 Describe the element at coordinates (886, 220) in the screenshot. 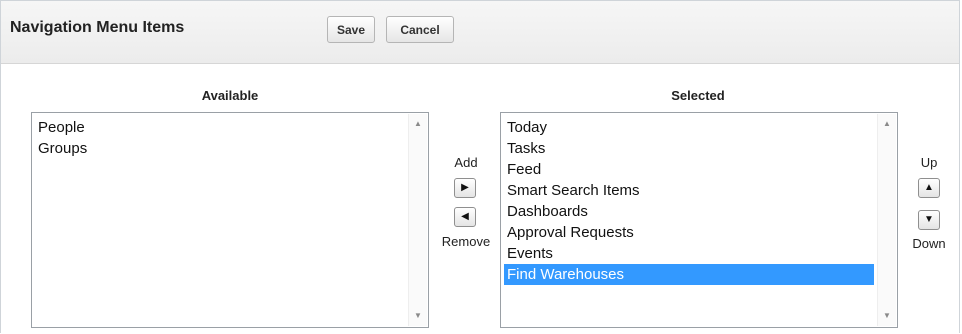

I see `selected-scrollbar: ▲ ▼` at that location.